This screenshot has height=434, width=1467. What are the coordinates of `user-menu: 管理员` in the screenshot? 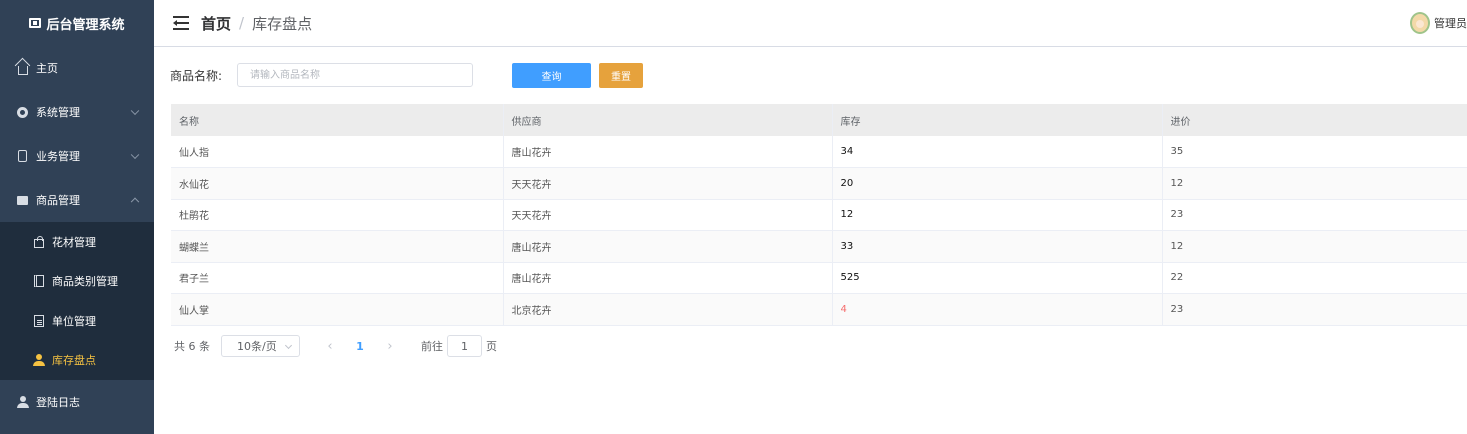 It's located at (1438, 23).